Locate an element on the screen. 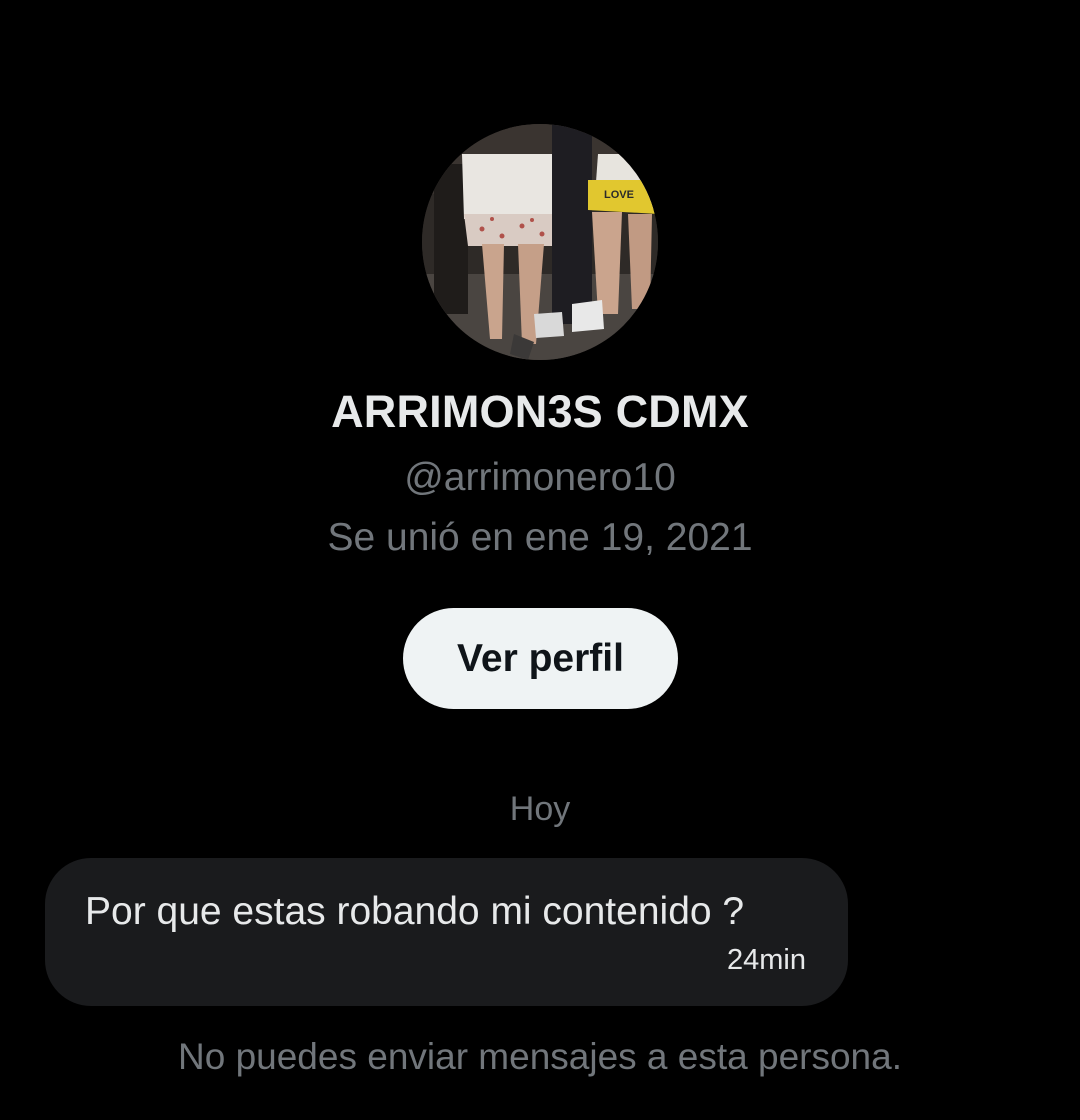 Image resolution: width=1080 pixels, height=1120 pixels. display-name: ARRIMON3S CDMX is located at coordinates (540, 411).